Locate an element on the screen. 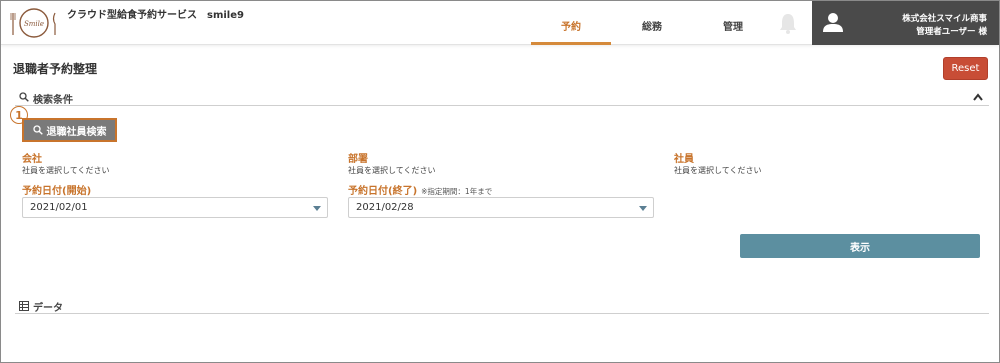  employee-value: 社員を選択してください is located at coordinates (718, 170).